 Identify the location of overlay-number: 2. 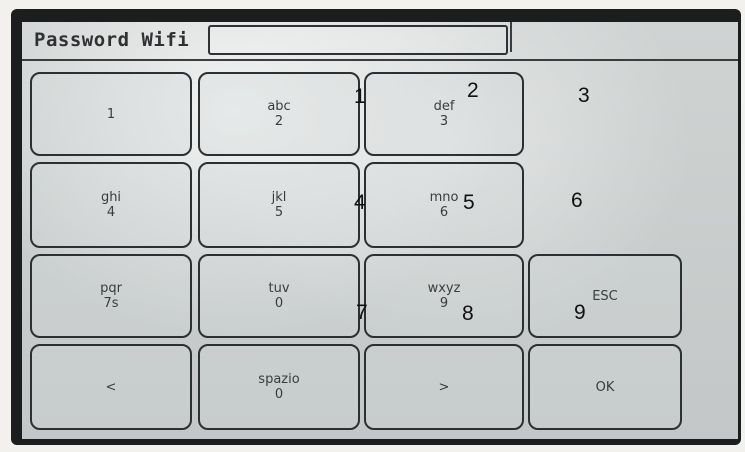
(473, 90).